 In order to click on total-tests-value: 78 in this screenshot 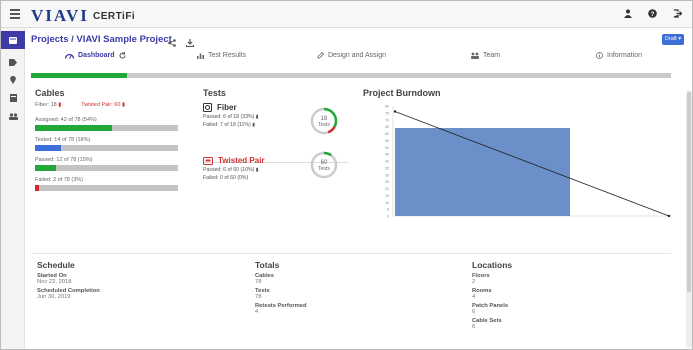, I will do `click(258, 297)`.